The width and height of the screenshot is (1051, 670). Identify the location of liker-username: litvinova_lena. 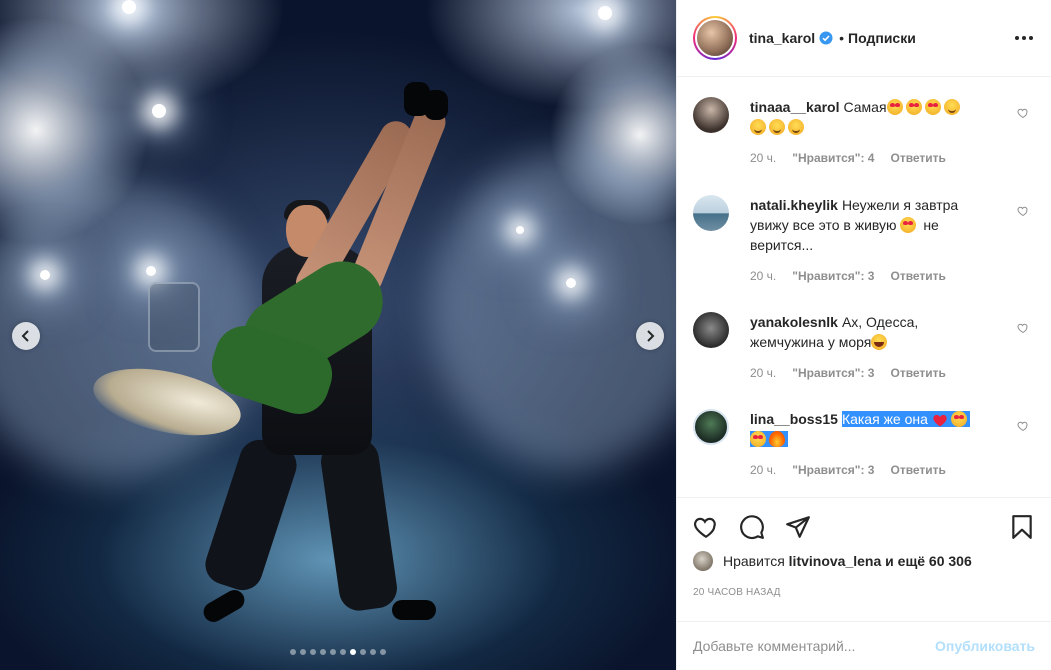
(835, 561).